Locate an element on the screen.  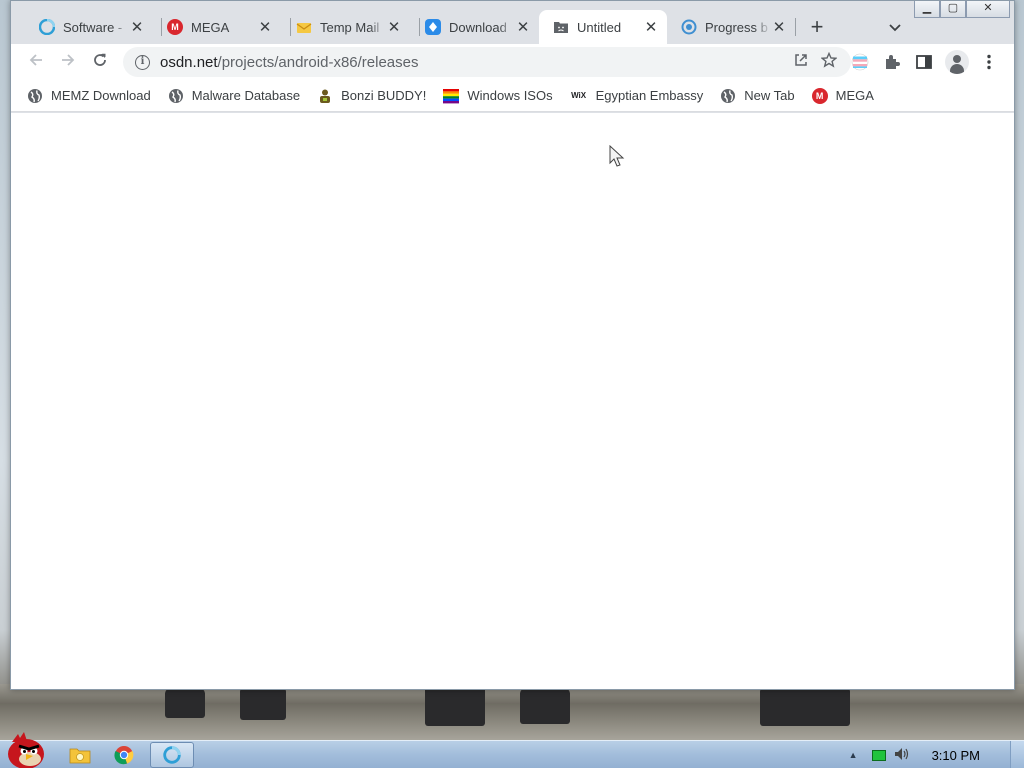
progress-icon is located at coordinates (689, 27).